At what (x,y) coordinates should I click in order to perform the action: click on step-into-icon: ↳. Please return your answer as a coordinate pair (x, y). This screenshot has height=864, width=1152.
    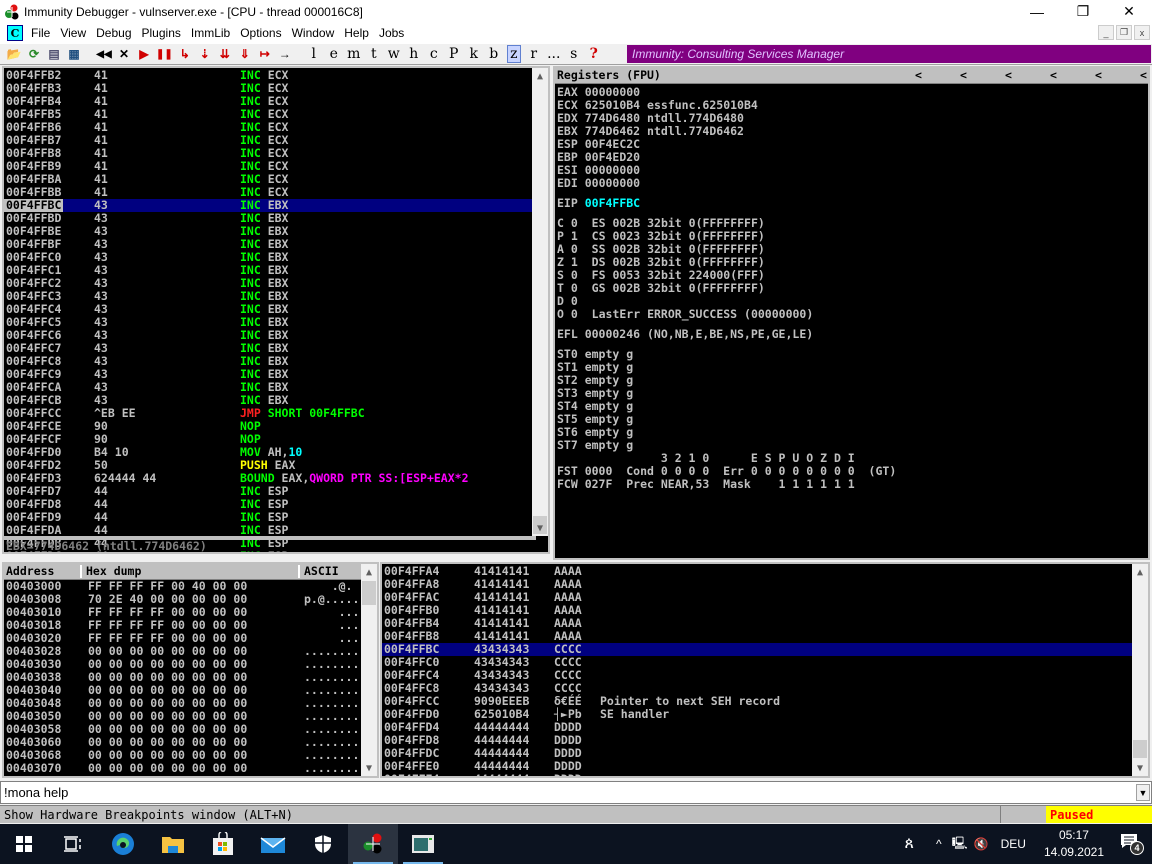
    Looking at the image, I should click on (185, 54).